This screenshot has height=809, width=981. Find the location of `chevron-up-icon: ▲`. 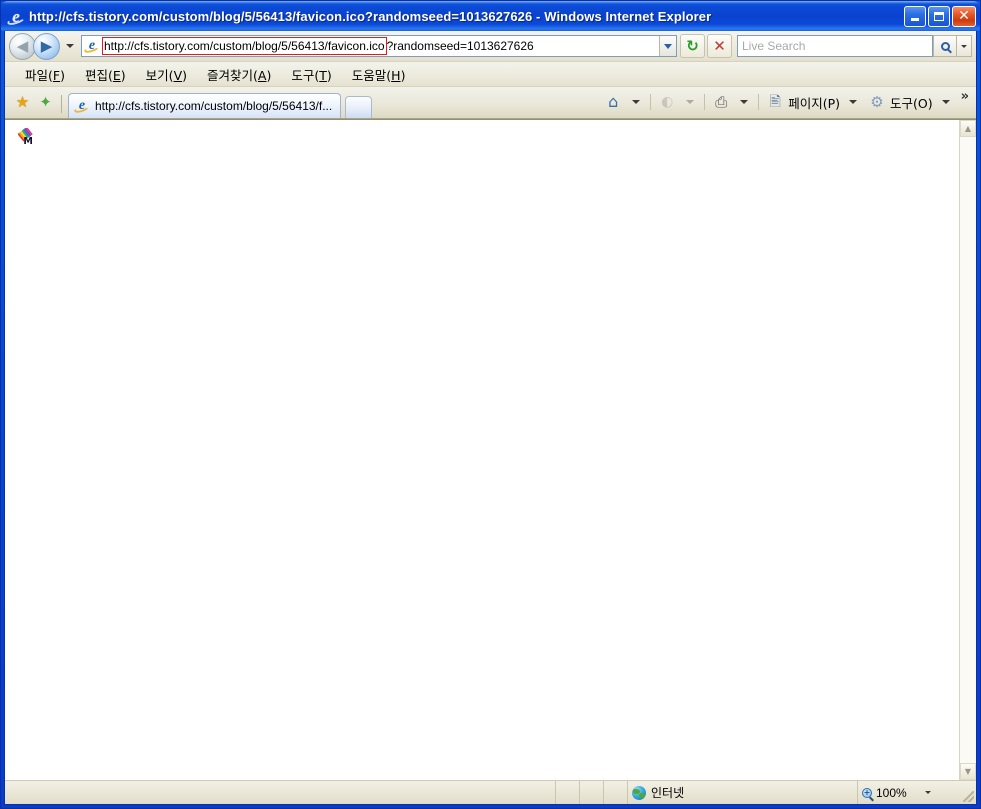

chevron-up-icon: ▲ is located at coordinates (968, 128).